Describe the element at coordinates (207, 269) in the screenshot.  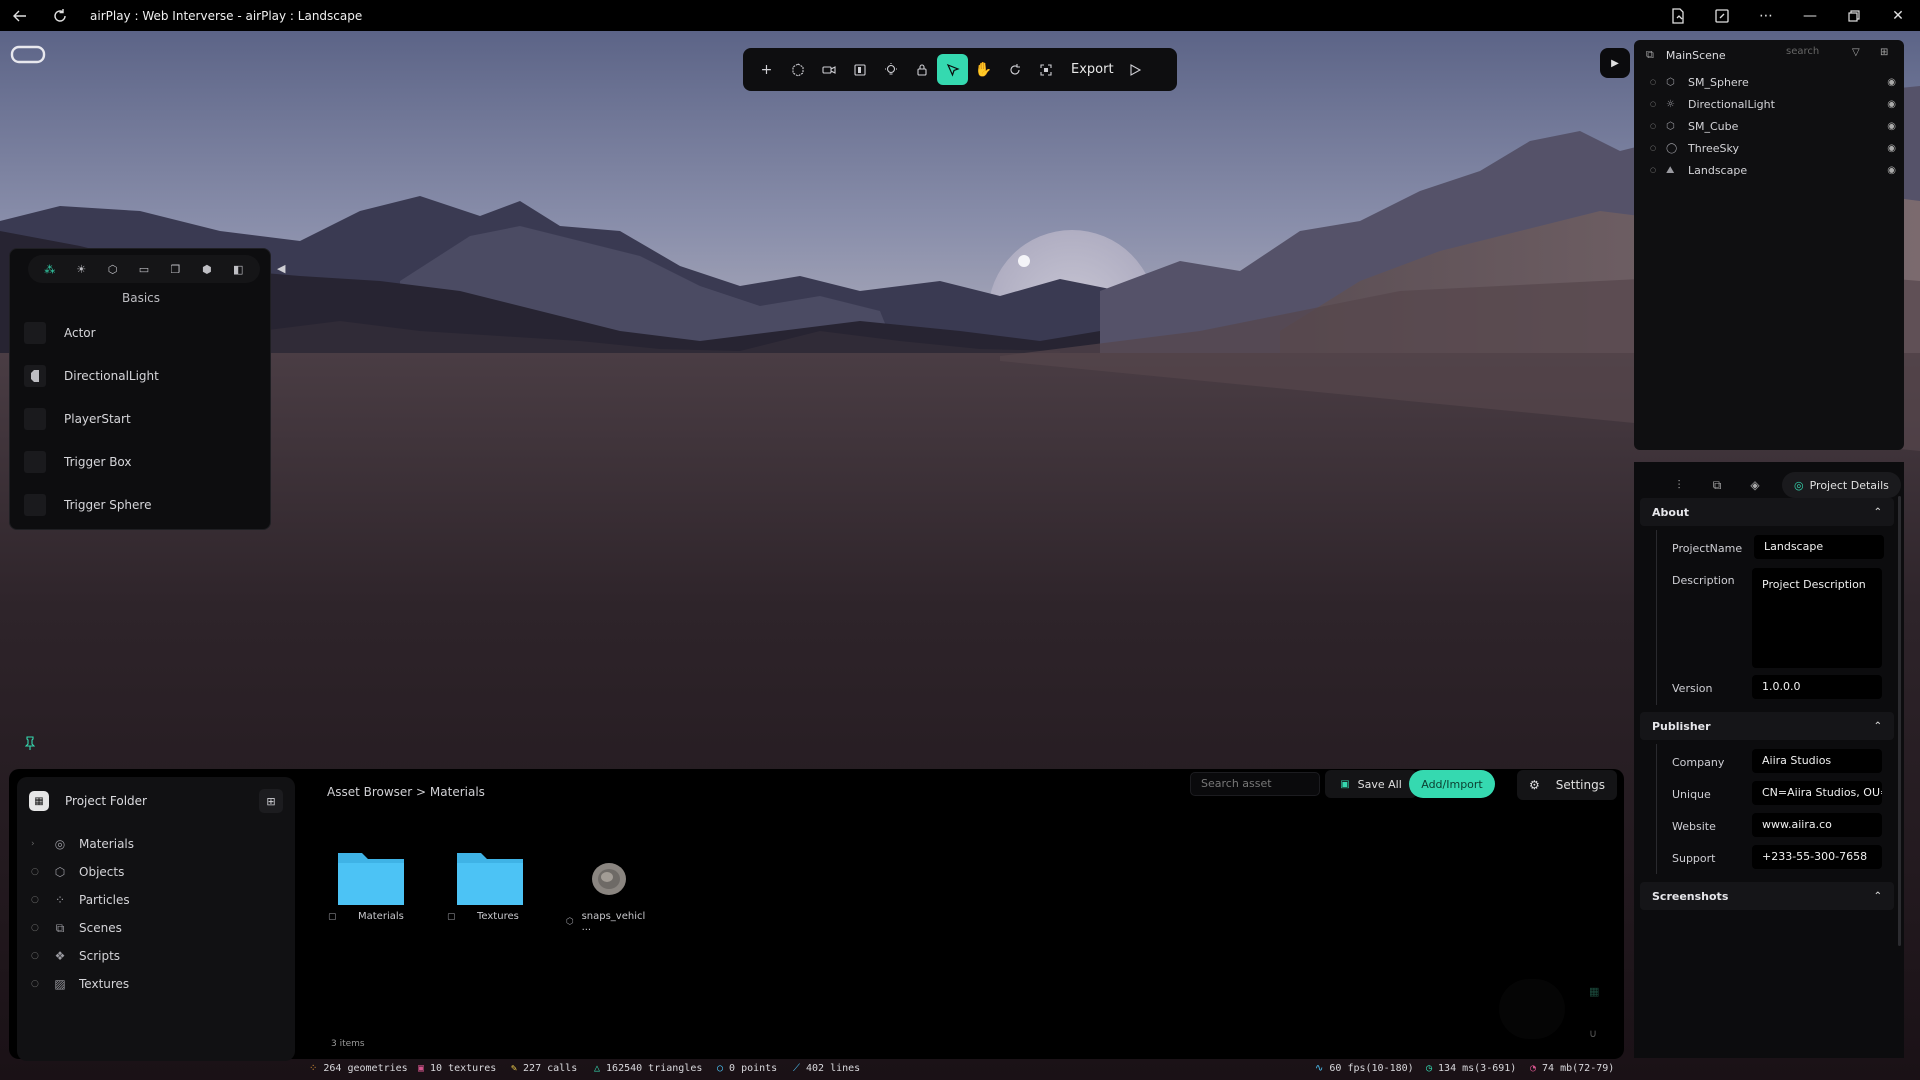
I see `tab-cube-icon: ⬢` at that location.